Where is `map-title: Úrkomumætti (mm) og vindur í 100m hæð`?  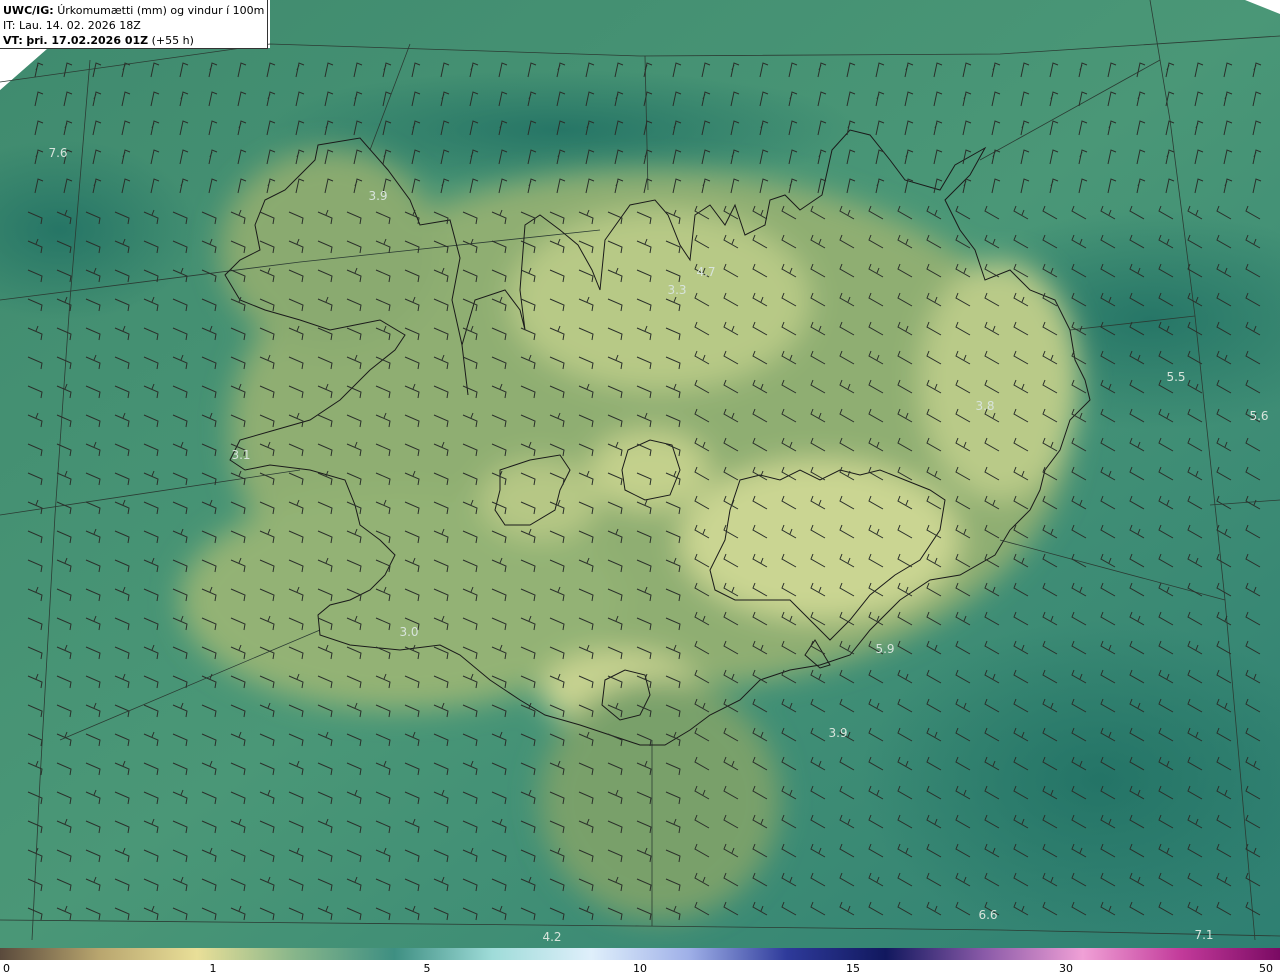
map-title: Úrkomumætti (mm) og vindur í 100m hæð is located at coordinates (162, 10).